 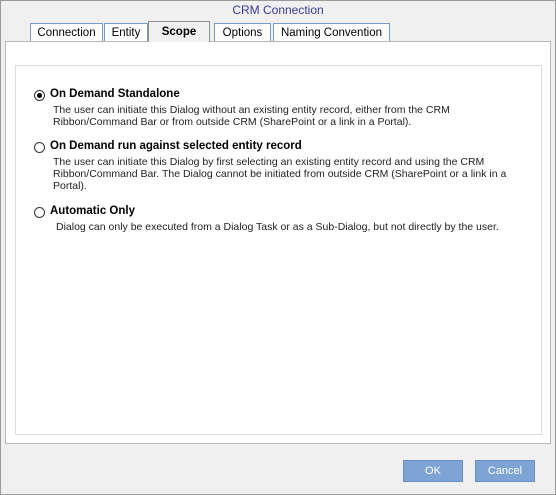 I want to click on radio-on-demand-standalone, so click(x=39, y=95).